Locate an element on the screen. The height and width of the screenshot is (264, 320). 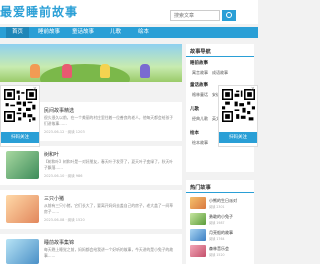
hot-story-meta: 阅读 1520 is located at coordinates (217, 255).